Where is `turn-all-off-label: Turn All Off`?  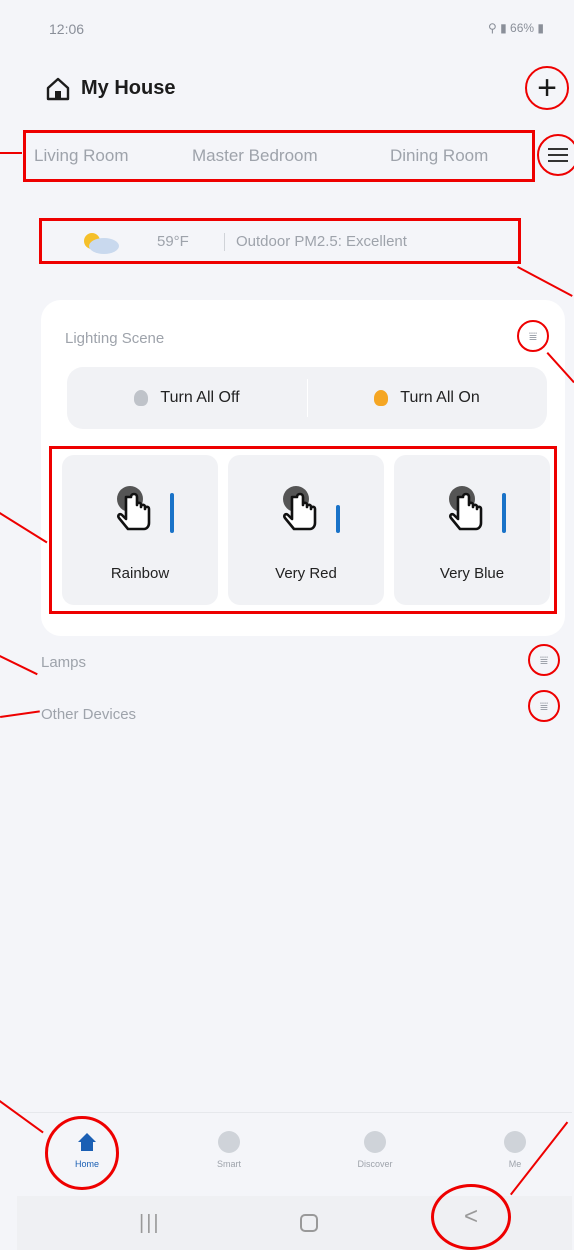 turn-all-off-label: Turn All Off is located at coordinates (200, 397).